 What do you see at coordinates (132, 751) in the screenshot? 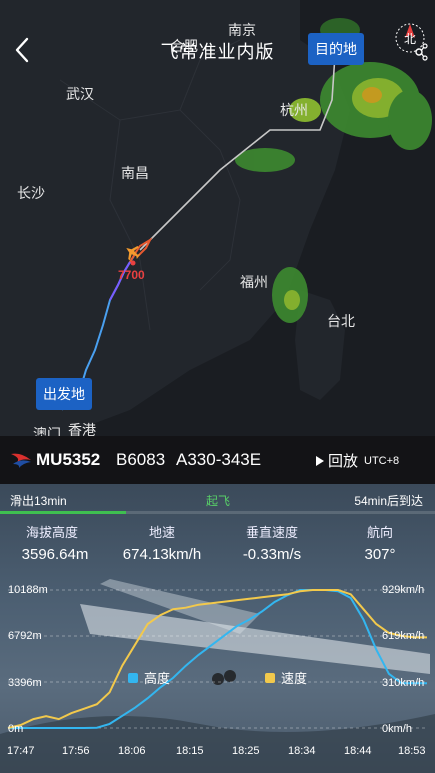
I see `x-tick: 18:06` at bounding box center [132, 751].